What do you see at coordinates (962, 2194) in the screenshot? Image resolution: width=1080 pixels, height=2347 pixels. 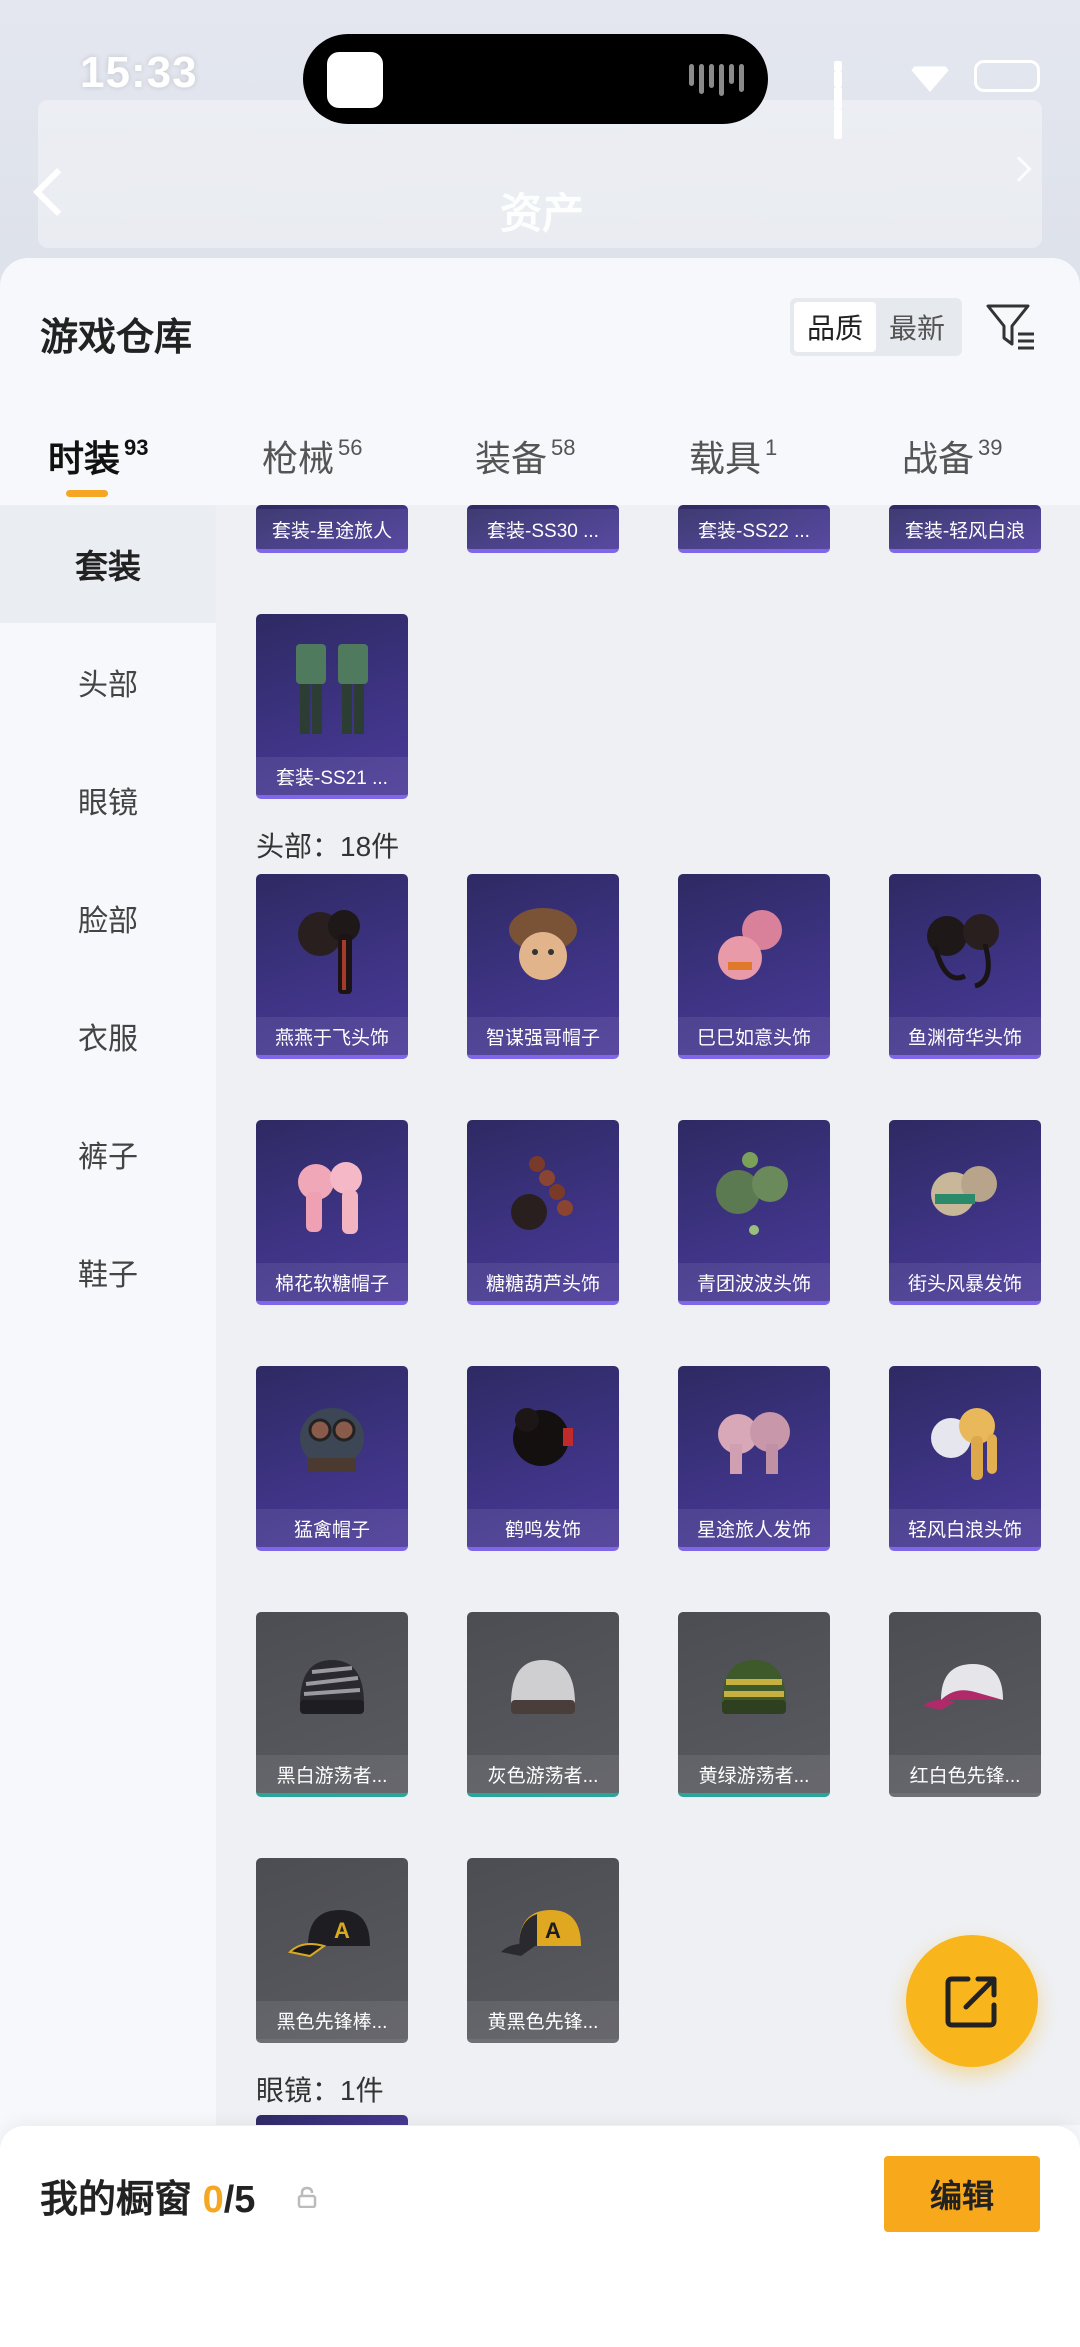 I see `edit-button: 编辑` at bounding box center [962, 2194].